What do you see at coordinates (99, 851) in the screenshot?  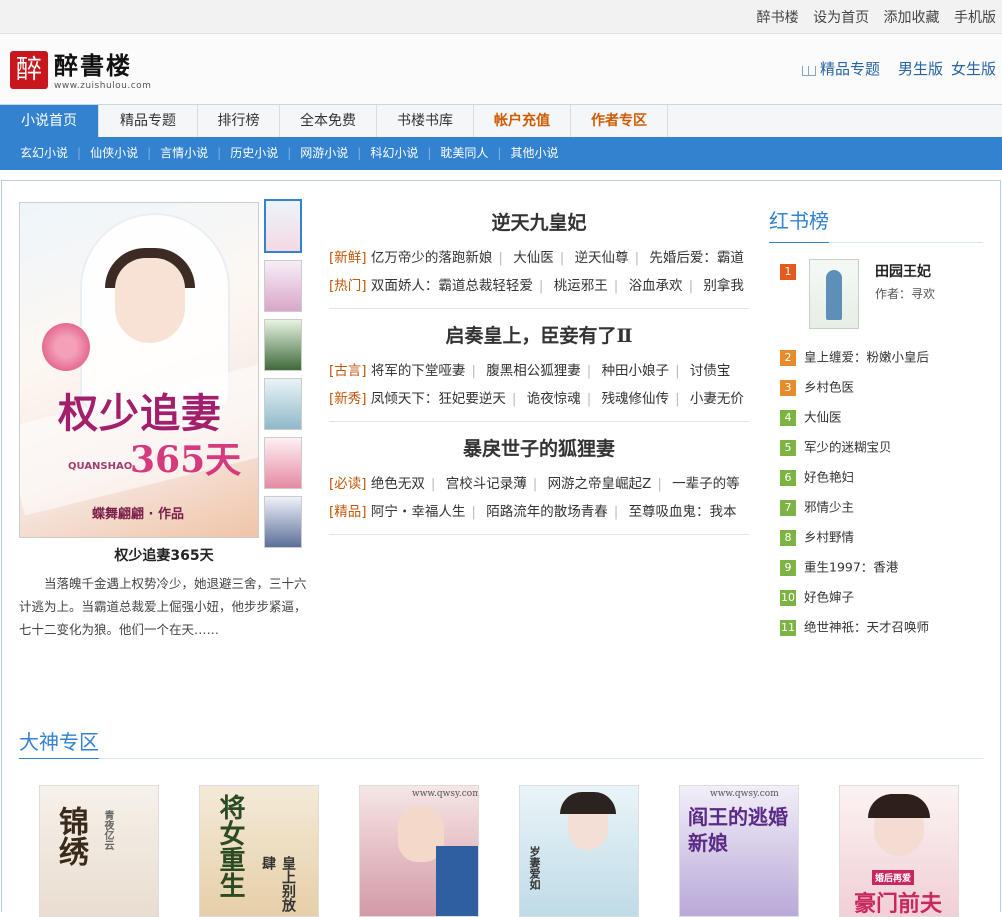 I see `book-cover: 锦绣 青夜亿云` at bounding box center [99, 851].